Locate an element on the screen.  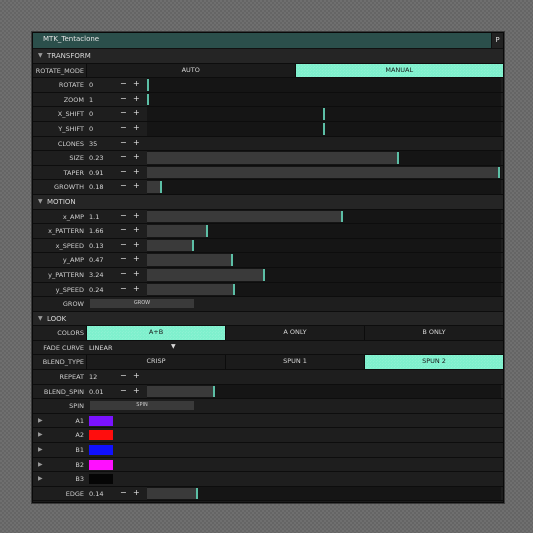
option-spun-1: SPUN 1 is located at coordinates (294, 362).